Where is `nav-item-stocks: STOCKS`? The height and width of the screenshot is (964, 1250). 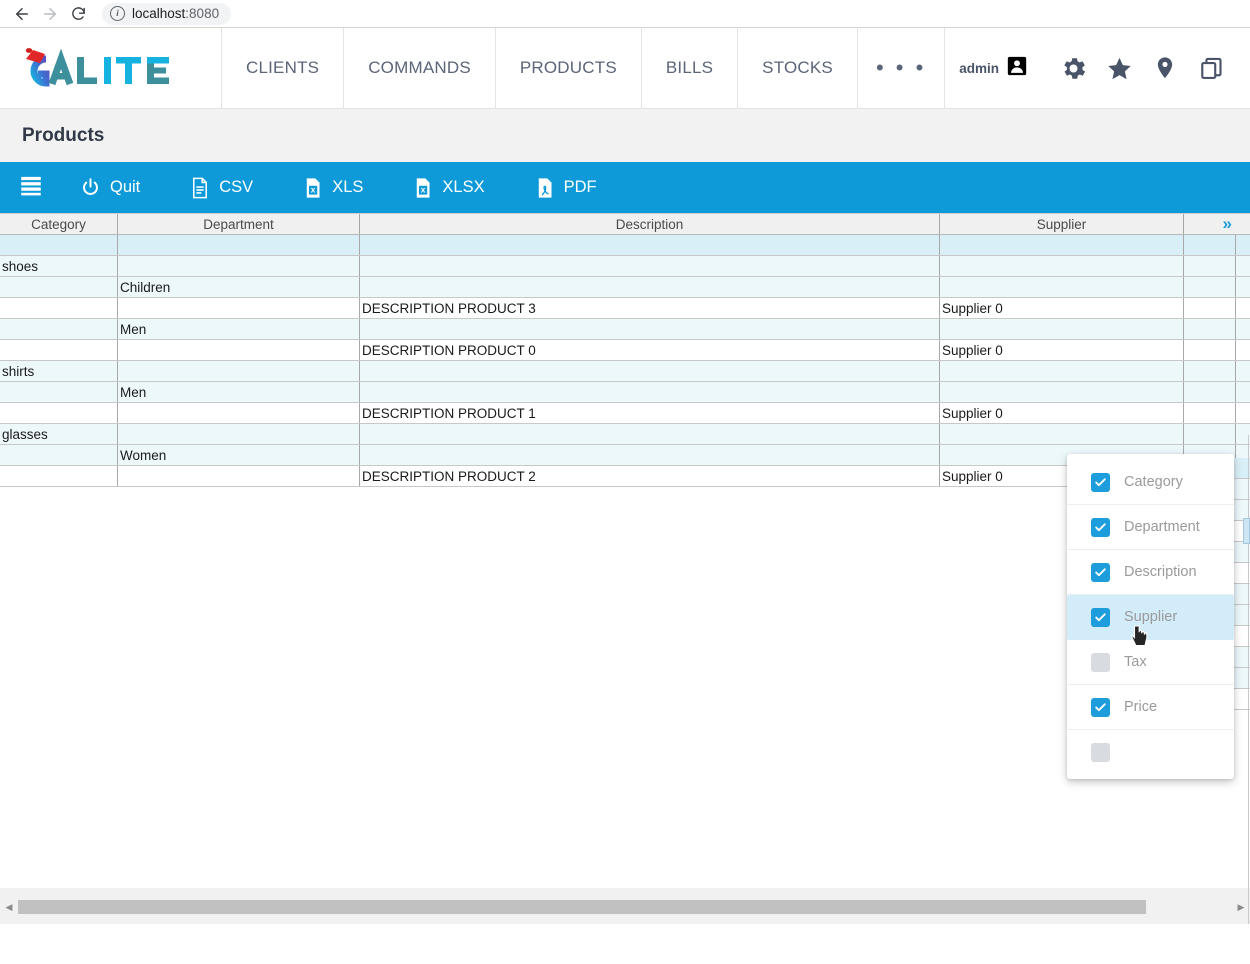 nav-item-stocks: STOCKS is located at coordinates (798, 68).